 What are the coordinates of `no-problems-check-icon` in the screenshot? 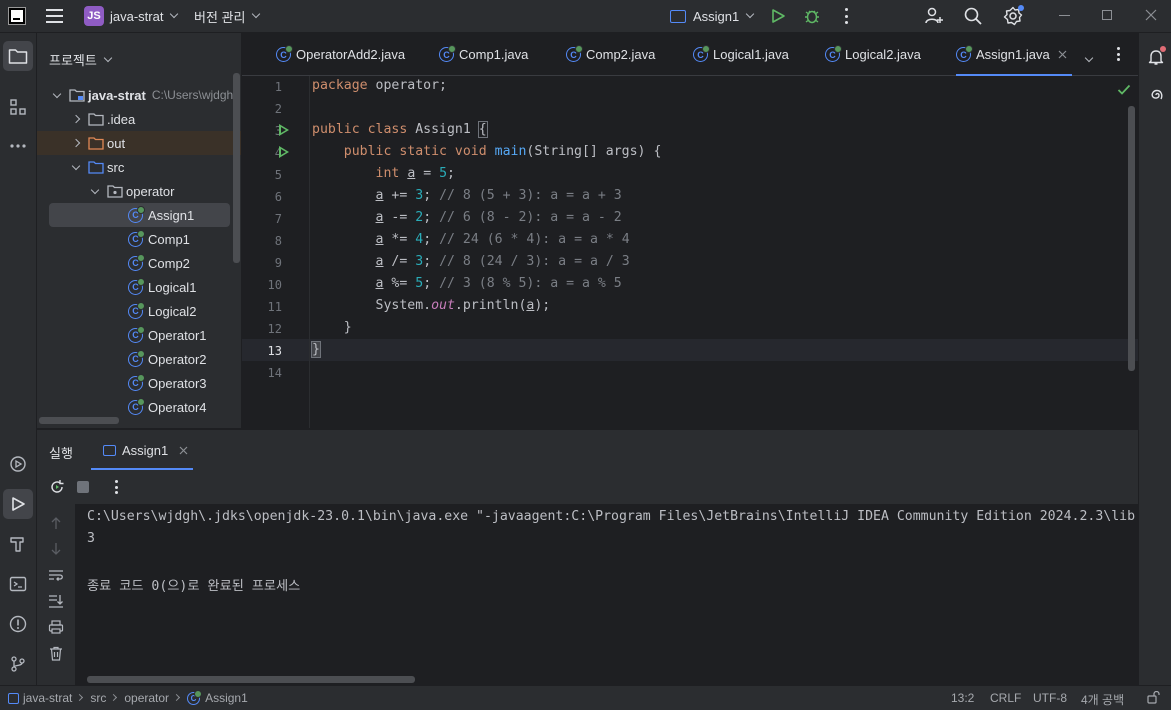 It's located at (1124, 91).